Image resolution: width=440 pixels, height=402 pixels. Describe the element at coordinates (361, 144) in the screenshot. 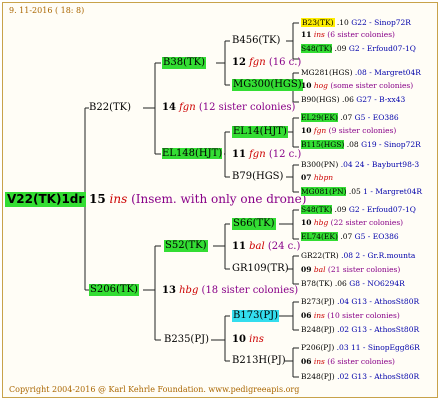

I see `g4-row: B115(HGS) .08 G19 - Sinop72R` at that location.